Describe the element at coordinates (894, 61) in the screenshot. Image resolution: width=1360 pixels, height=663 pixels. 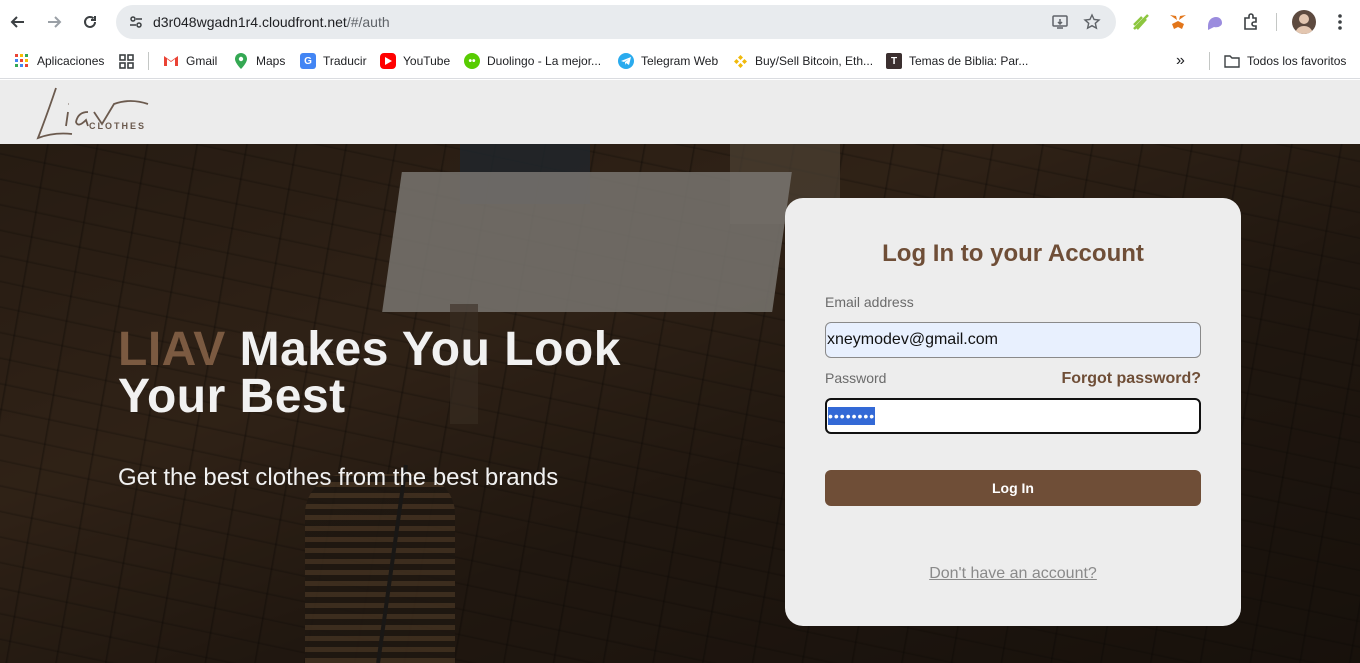
I see `bible-icon: T` at that location.